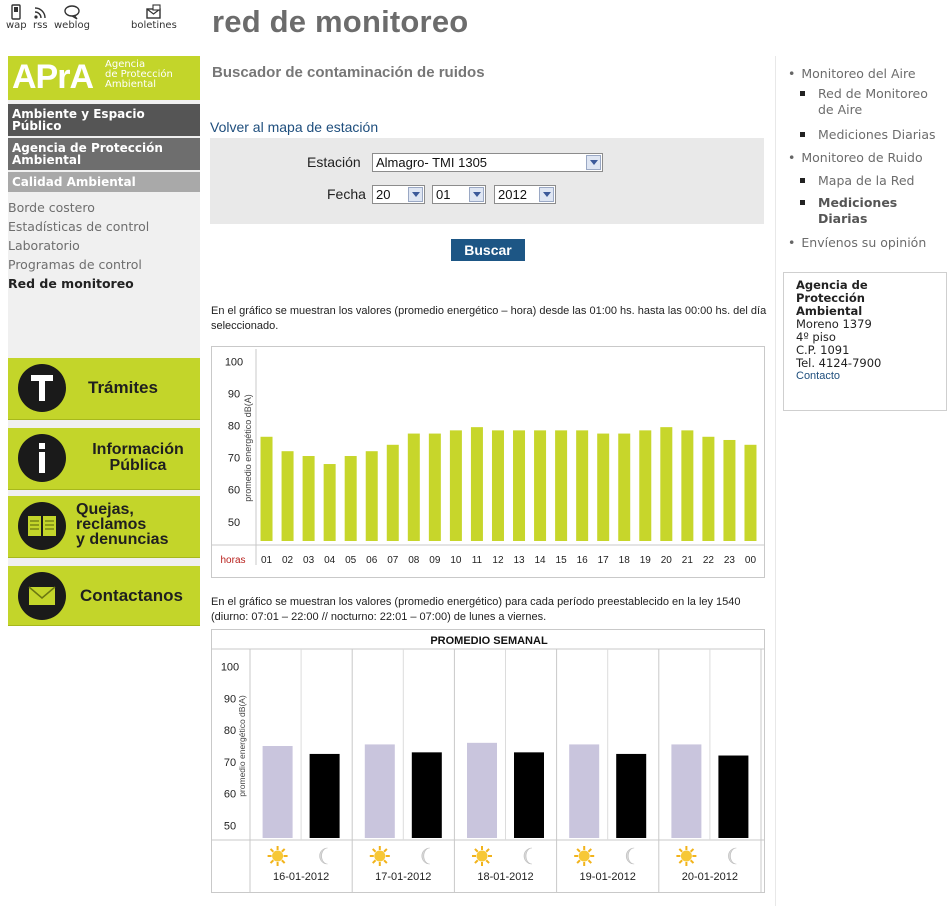  I want to click on year-select: 2012, so click(525, 194).